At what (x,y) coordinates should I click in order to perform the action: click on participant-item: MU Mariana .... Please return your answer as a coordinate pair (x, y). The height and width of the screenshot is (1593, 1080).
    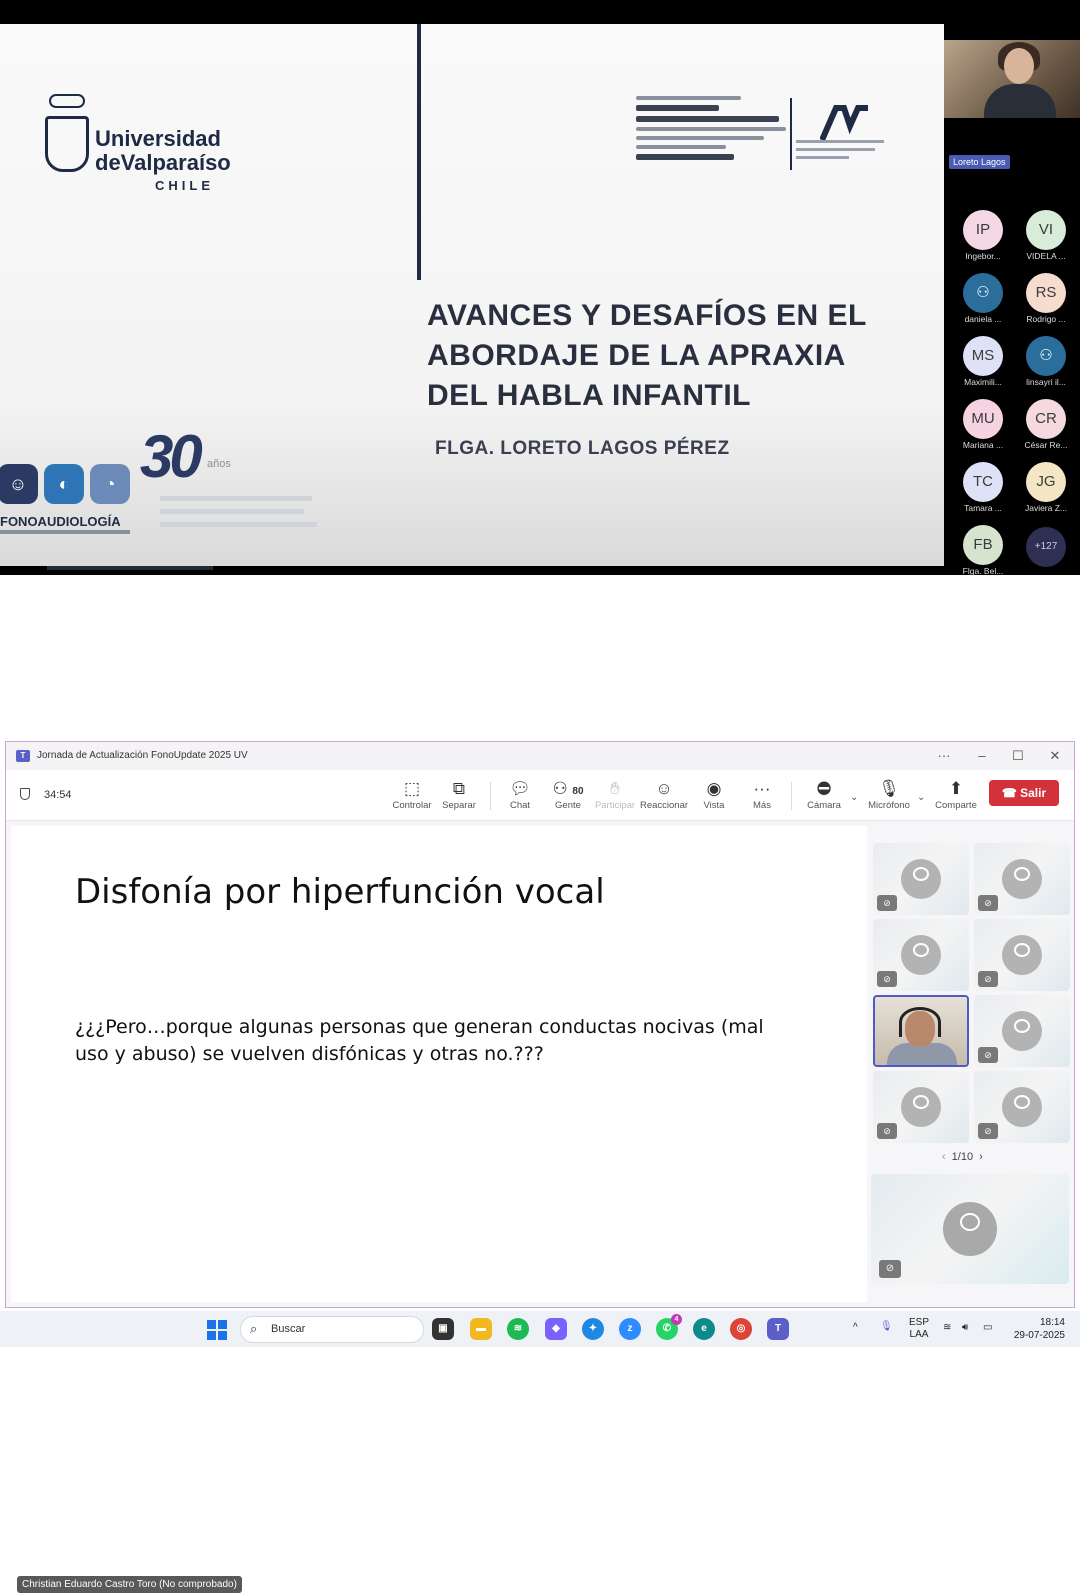
    Looking at the image, I should click on (983, 424).